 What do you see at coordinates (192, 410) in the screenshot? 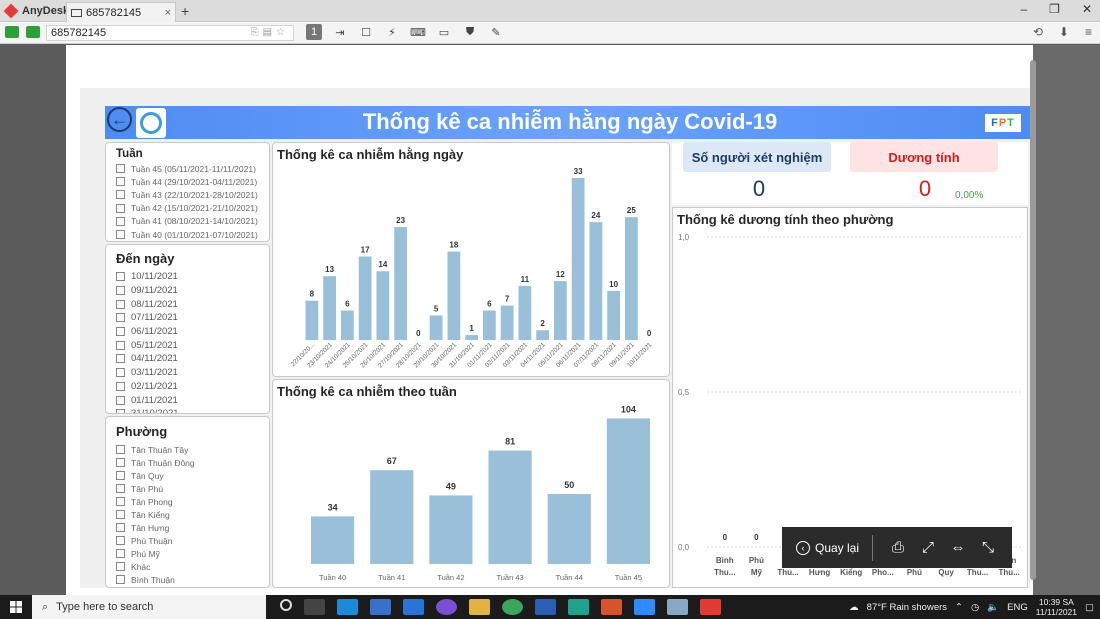
I see `date-slicer-item: 31/10/2021` at bounding box center [192, 410].